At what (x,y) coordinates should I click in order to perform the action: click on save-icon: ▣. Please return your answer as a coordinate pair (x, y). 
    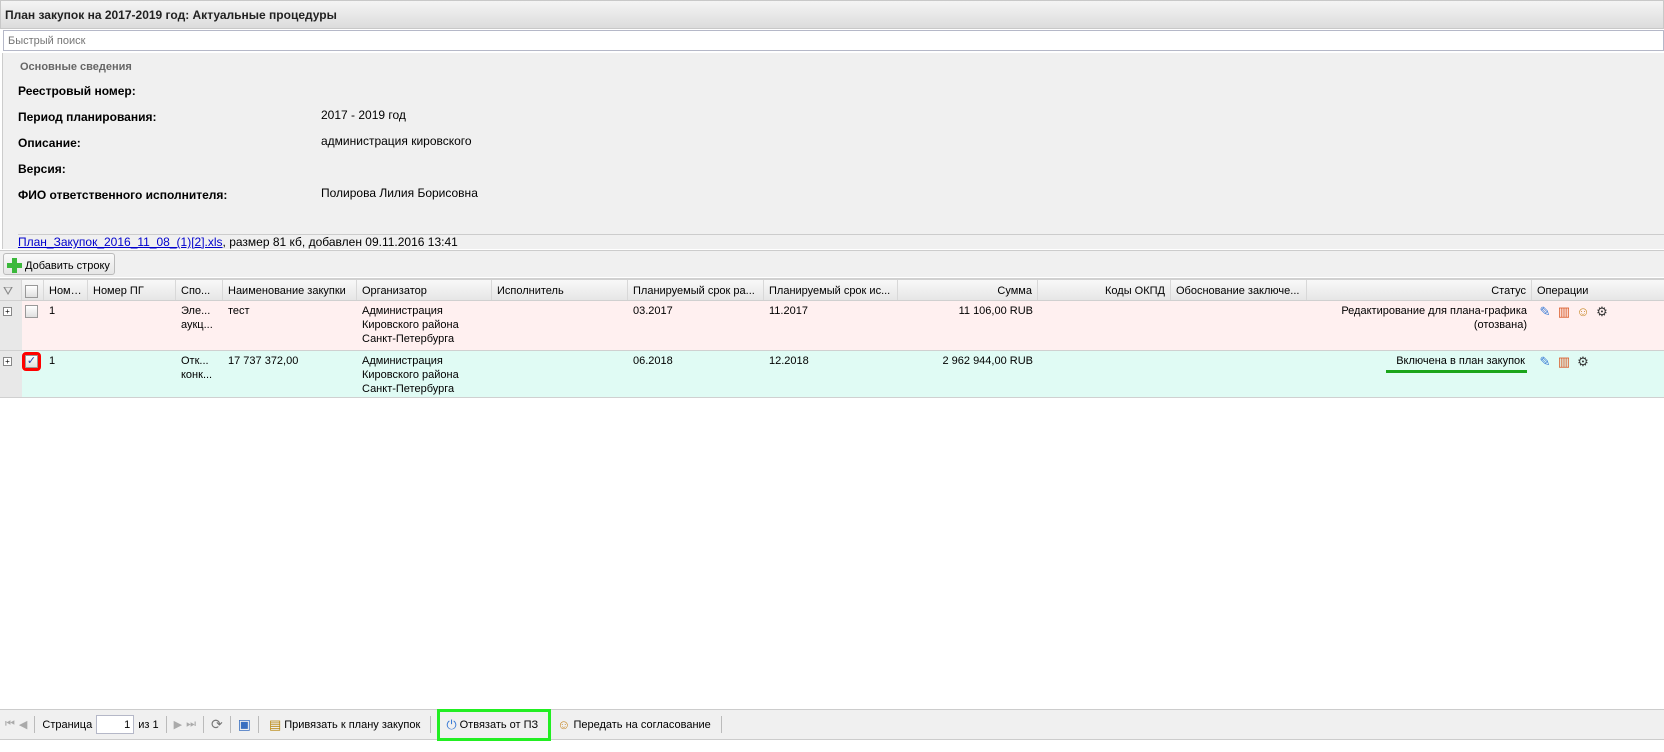
    Looking at the image, I should click on (244, 724).